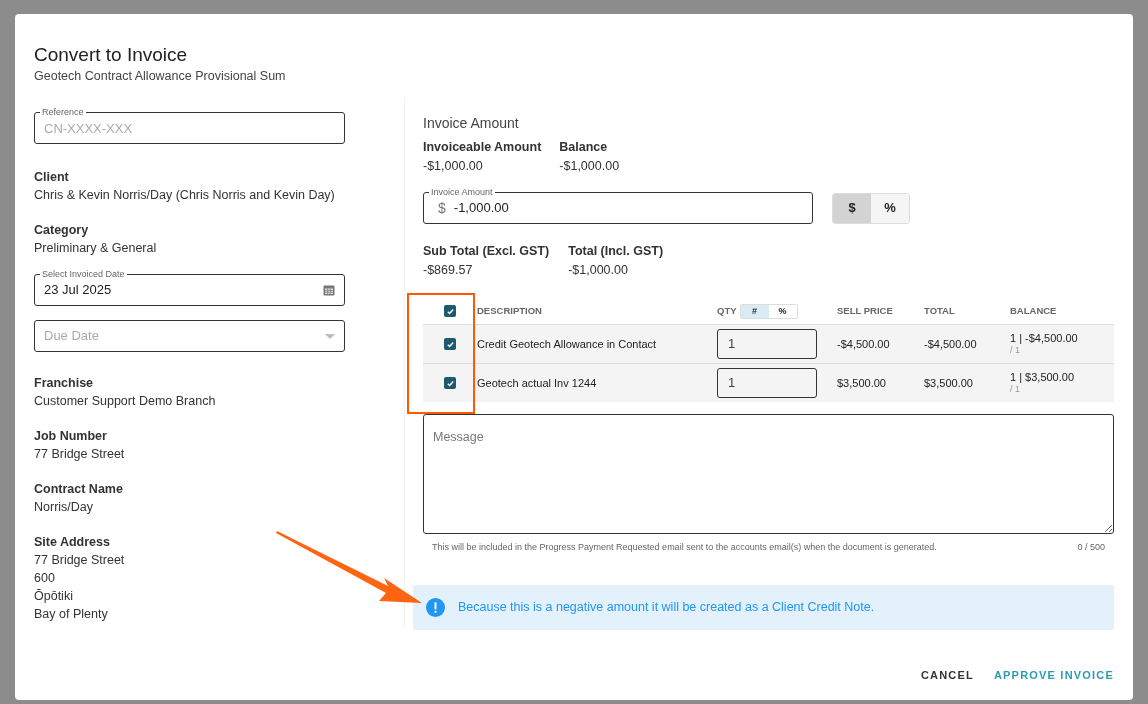 This screenshot has height=704, width=1148. What do you see at coordinates (598, 270) in the screenshot?
I see `total-value: -$1,000.00` at bounding box center [598, 270].